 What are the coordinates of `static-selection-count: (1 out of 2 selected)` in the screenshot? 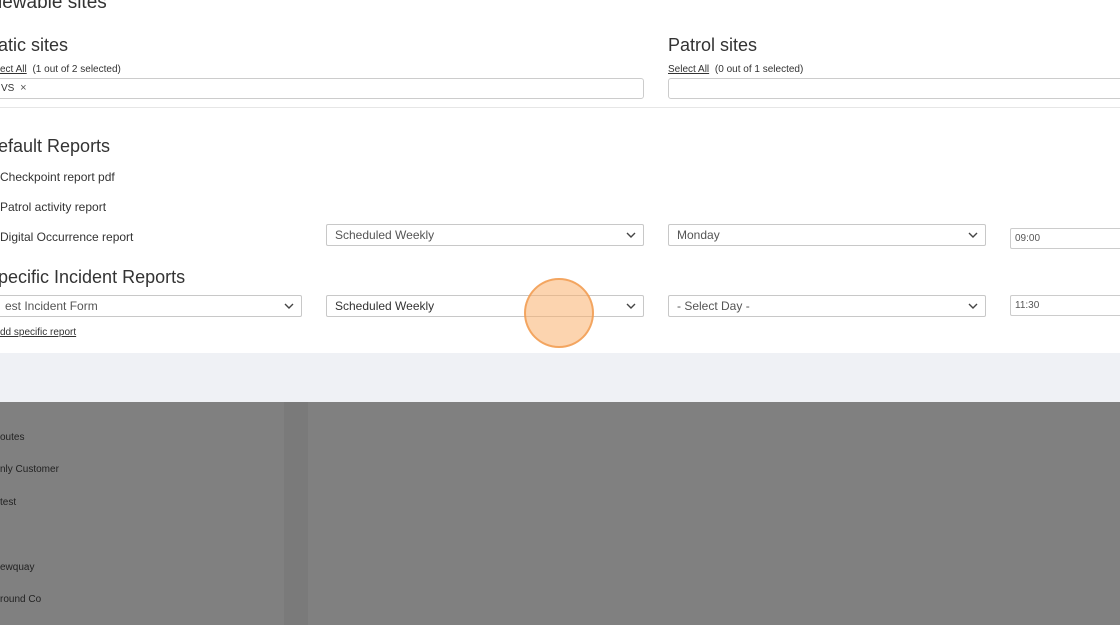 It's located at (76, 69).